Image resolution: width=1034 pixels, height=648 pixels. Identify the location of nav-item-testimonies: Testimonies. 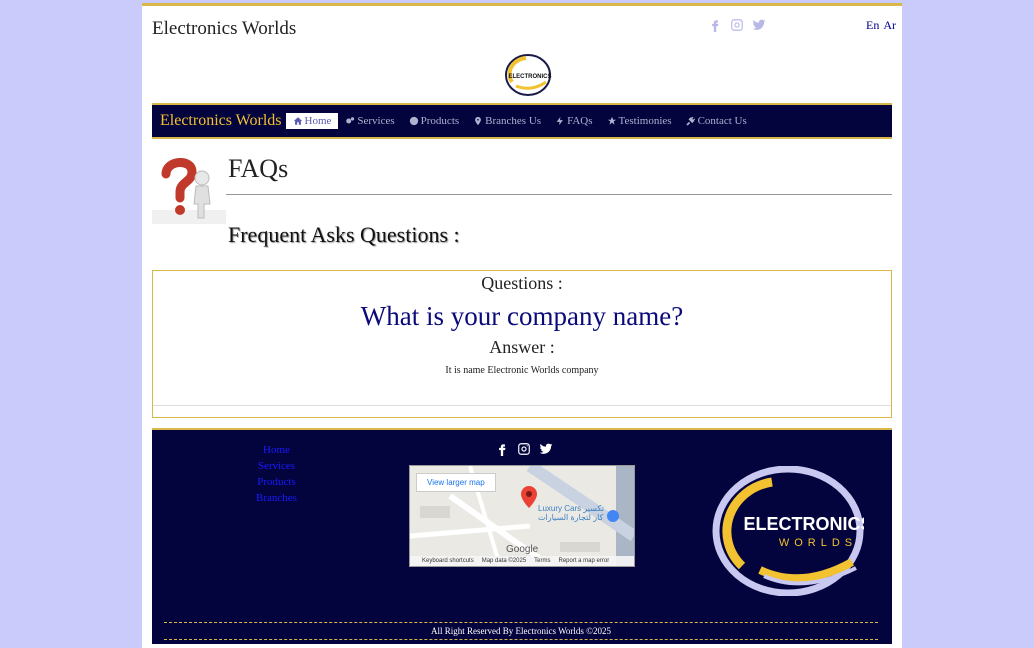
(639, 121).